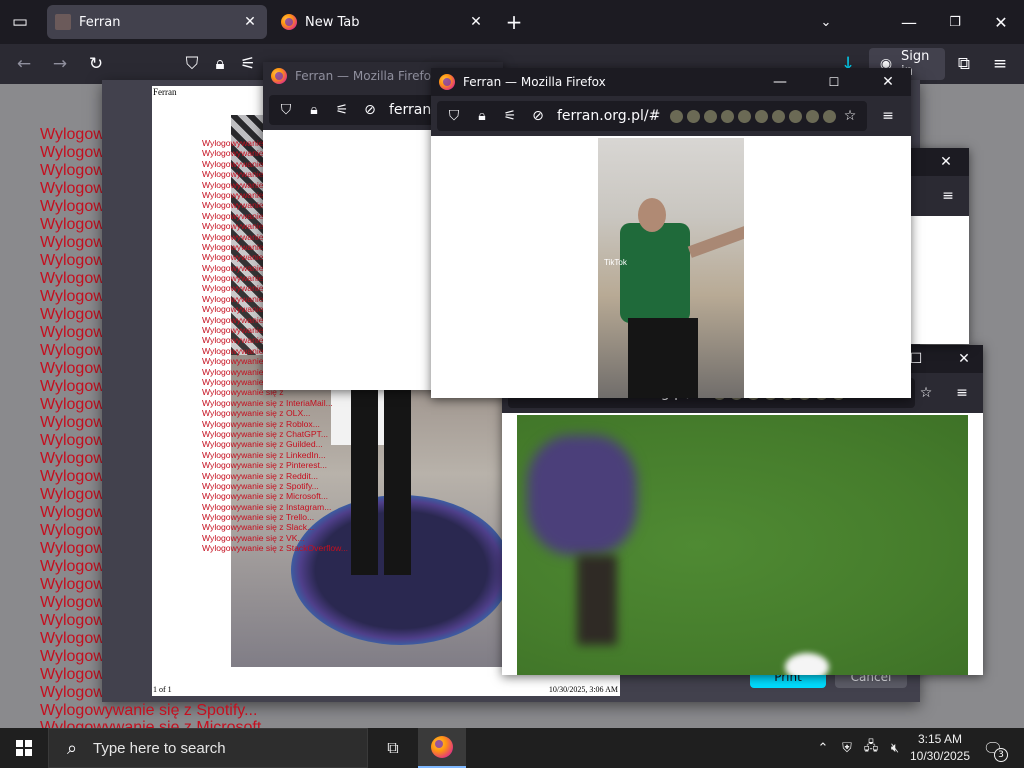 The width and height of the screenshot is (1024, 768). I want to click on url-bar: ≡, so click(937, 196).